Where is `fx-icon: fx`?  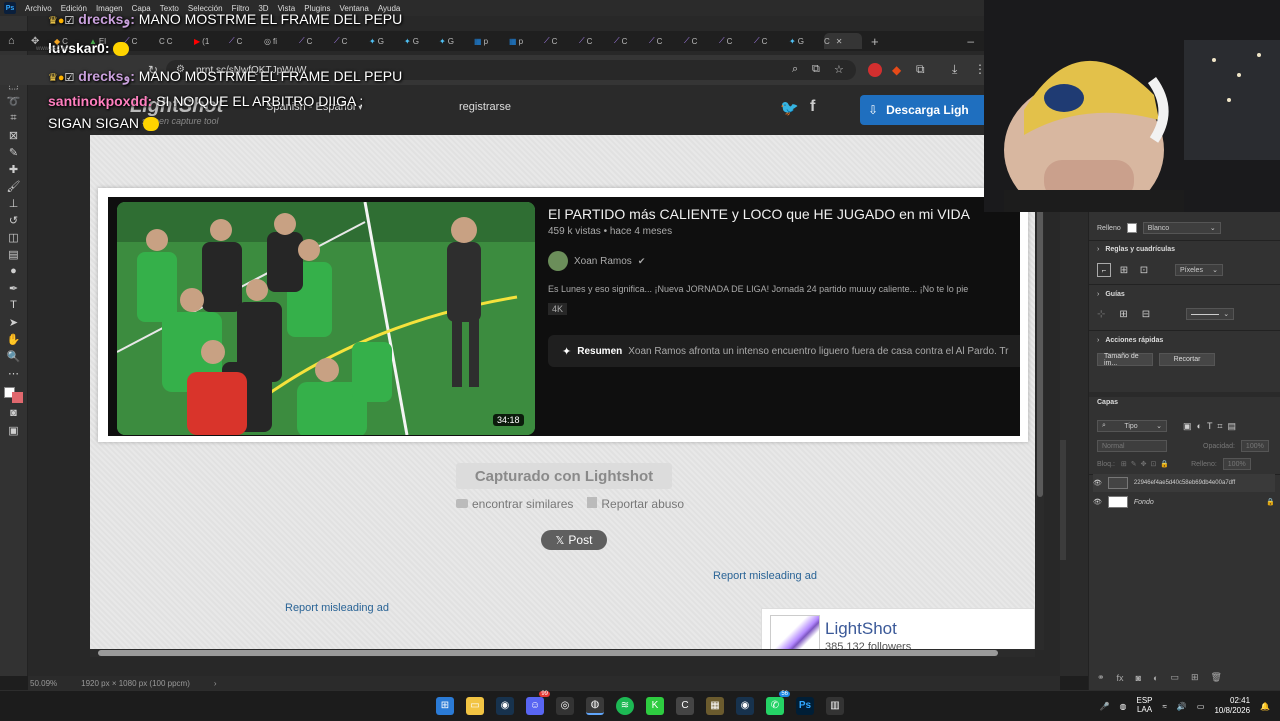 fx-icon: fx is located at coordinates (1120, 678).